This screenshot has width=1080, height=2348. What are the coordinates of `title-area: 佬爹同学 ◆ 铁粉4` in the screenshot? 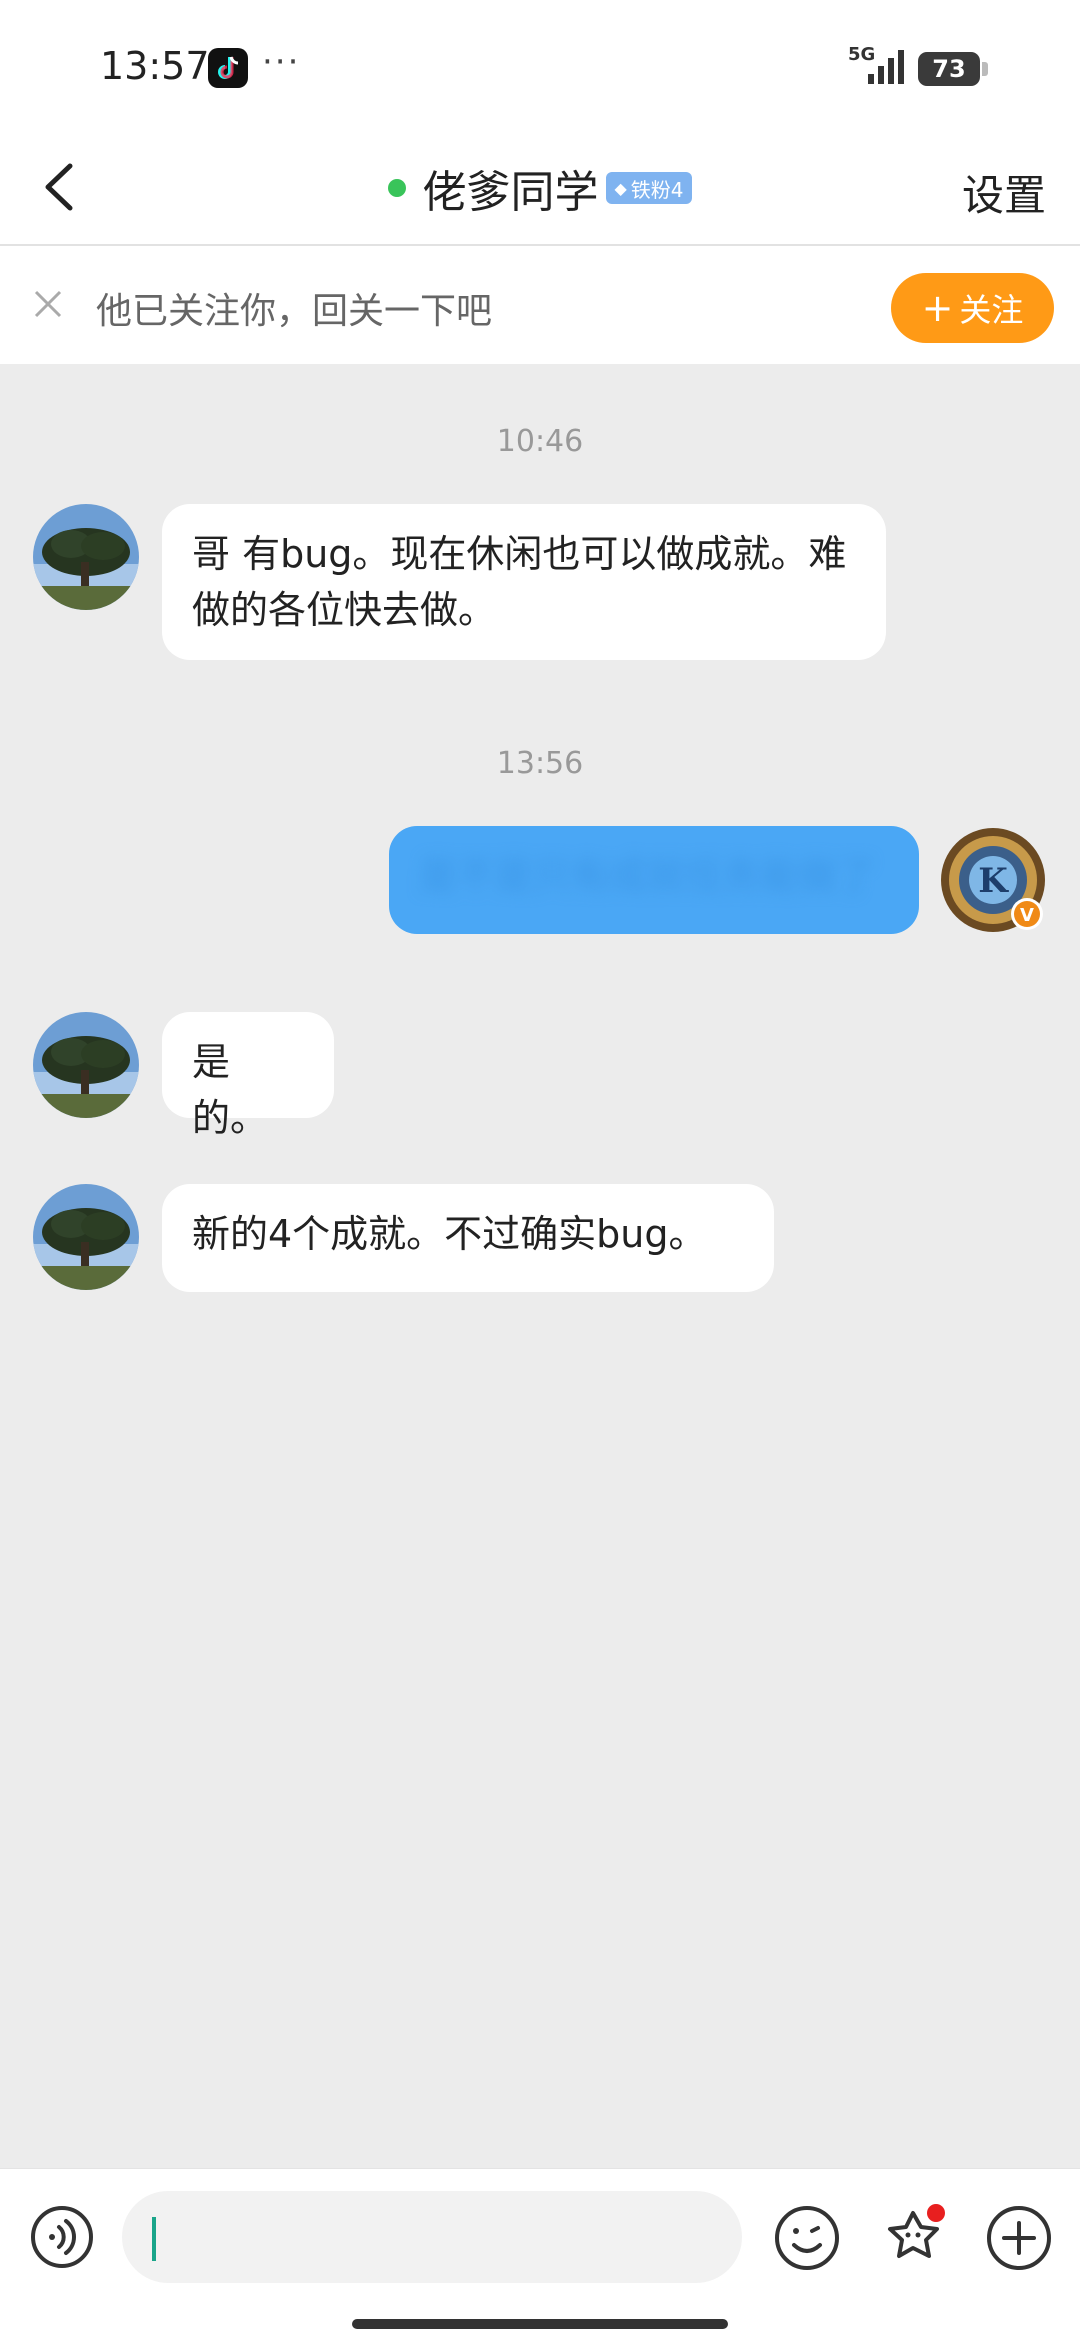 It's located at (540, 188).